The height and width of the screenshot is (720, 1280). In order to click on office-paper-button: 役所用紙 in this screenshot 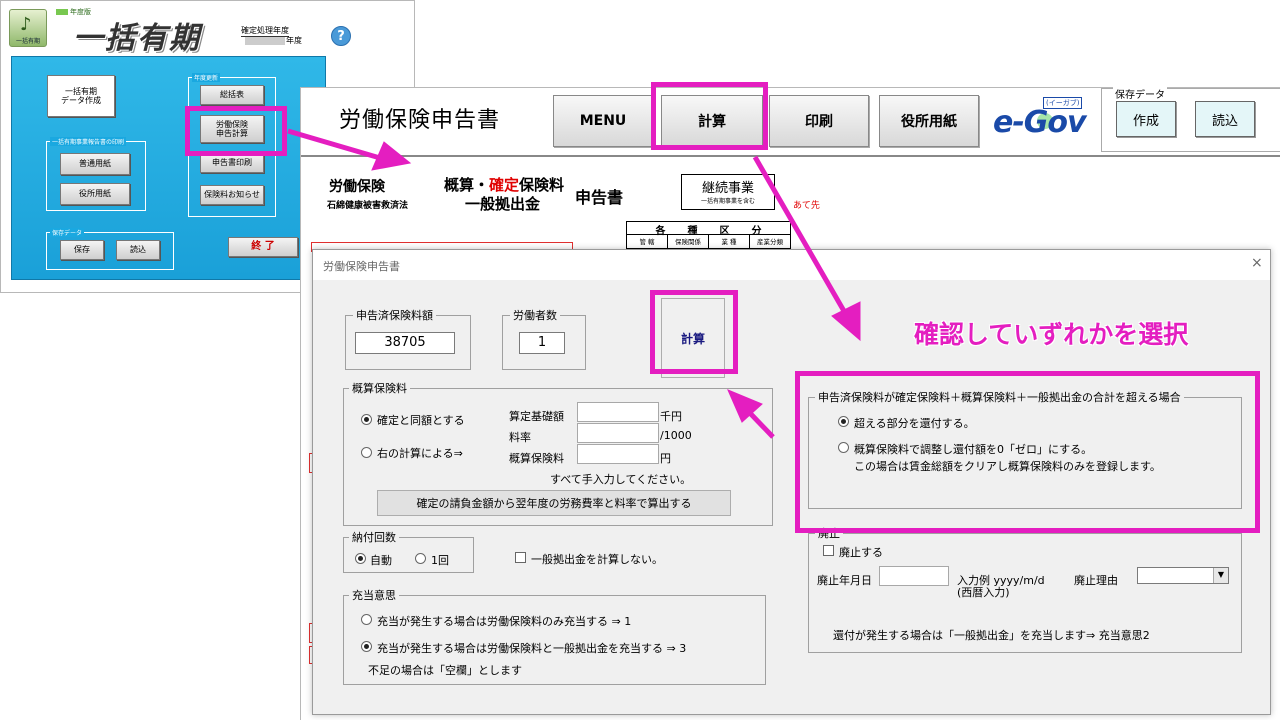, I will do `click(95, 194)`.